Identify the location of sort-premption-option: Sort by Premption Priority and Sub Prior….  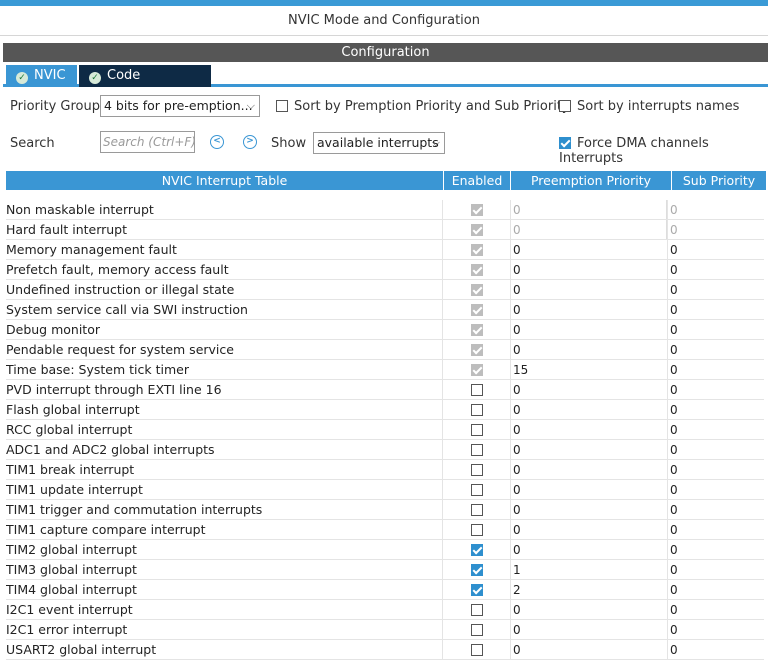
(423, 106).